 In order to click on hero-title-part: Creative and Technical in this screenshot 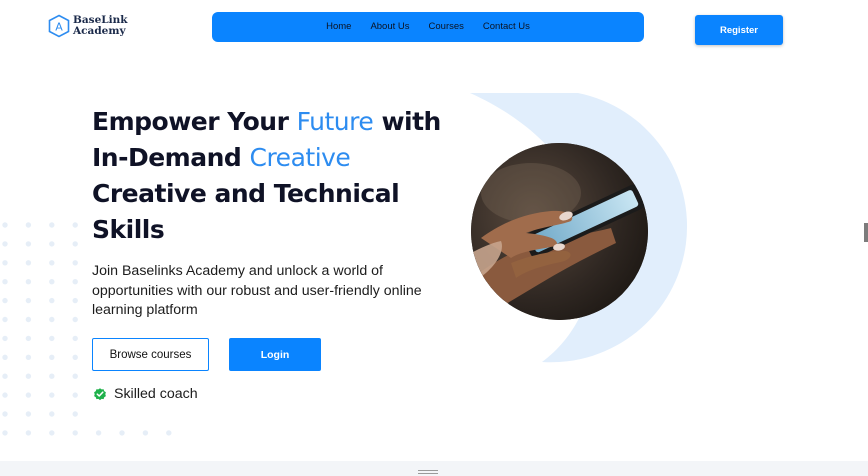, I will do `click(246, 193)`.